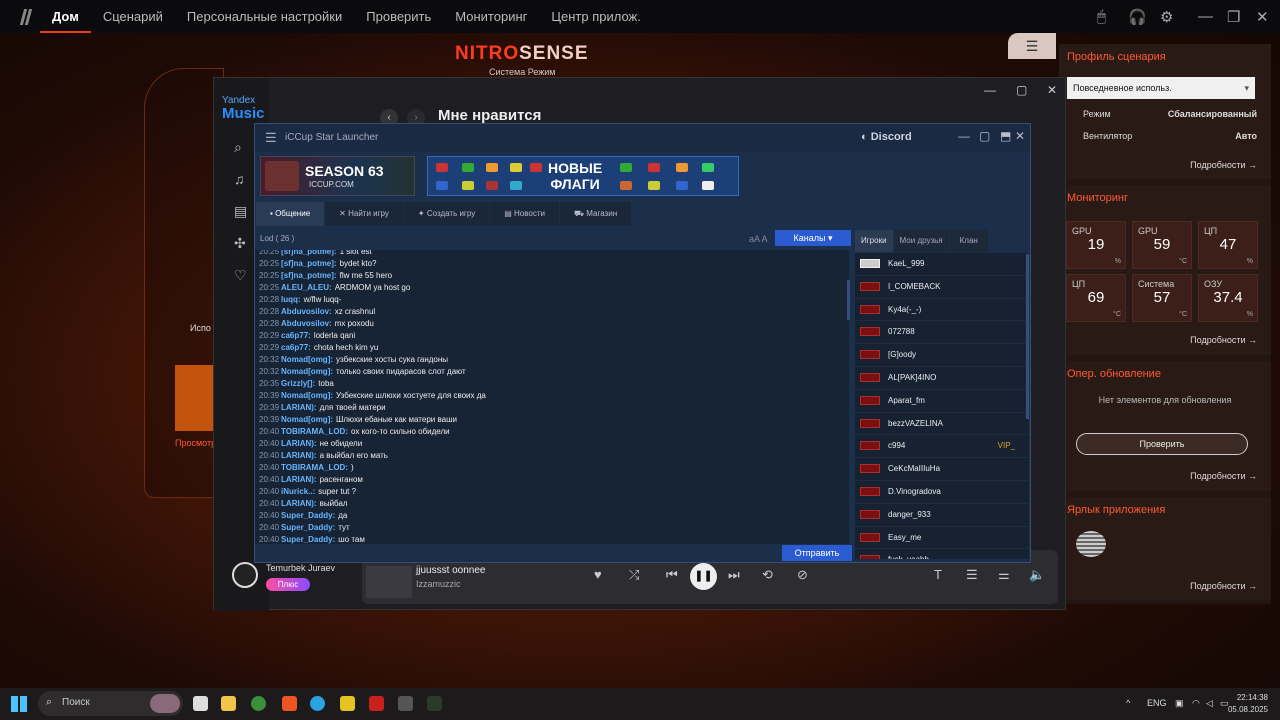 The image size is (1280, 720). I want to click on ym-restore-icon: ▢, so click(1021, 90).